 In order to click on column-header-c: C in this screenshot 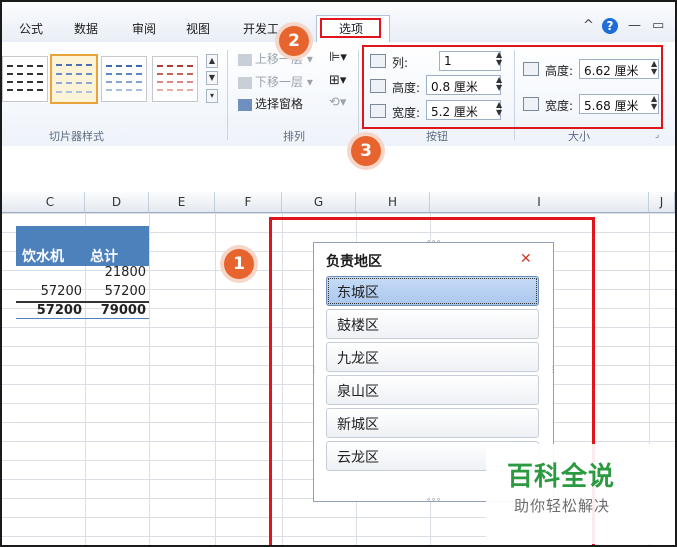, I will do `click(50, 202)`.